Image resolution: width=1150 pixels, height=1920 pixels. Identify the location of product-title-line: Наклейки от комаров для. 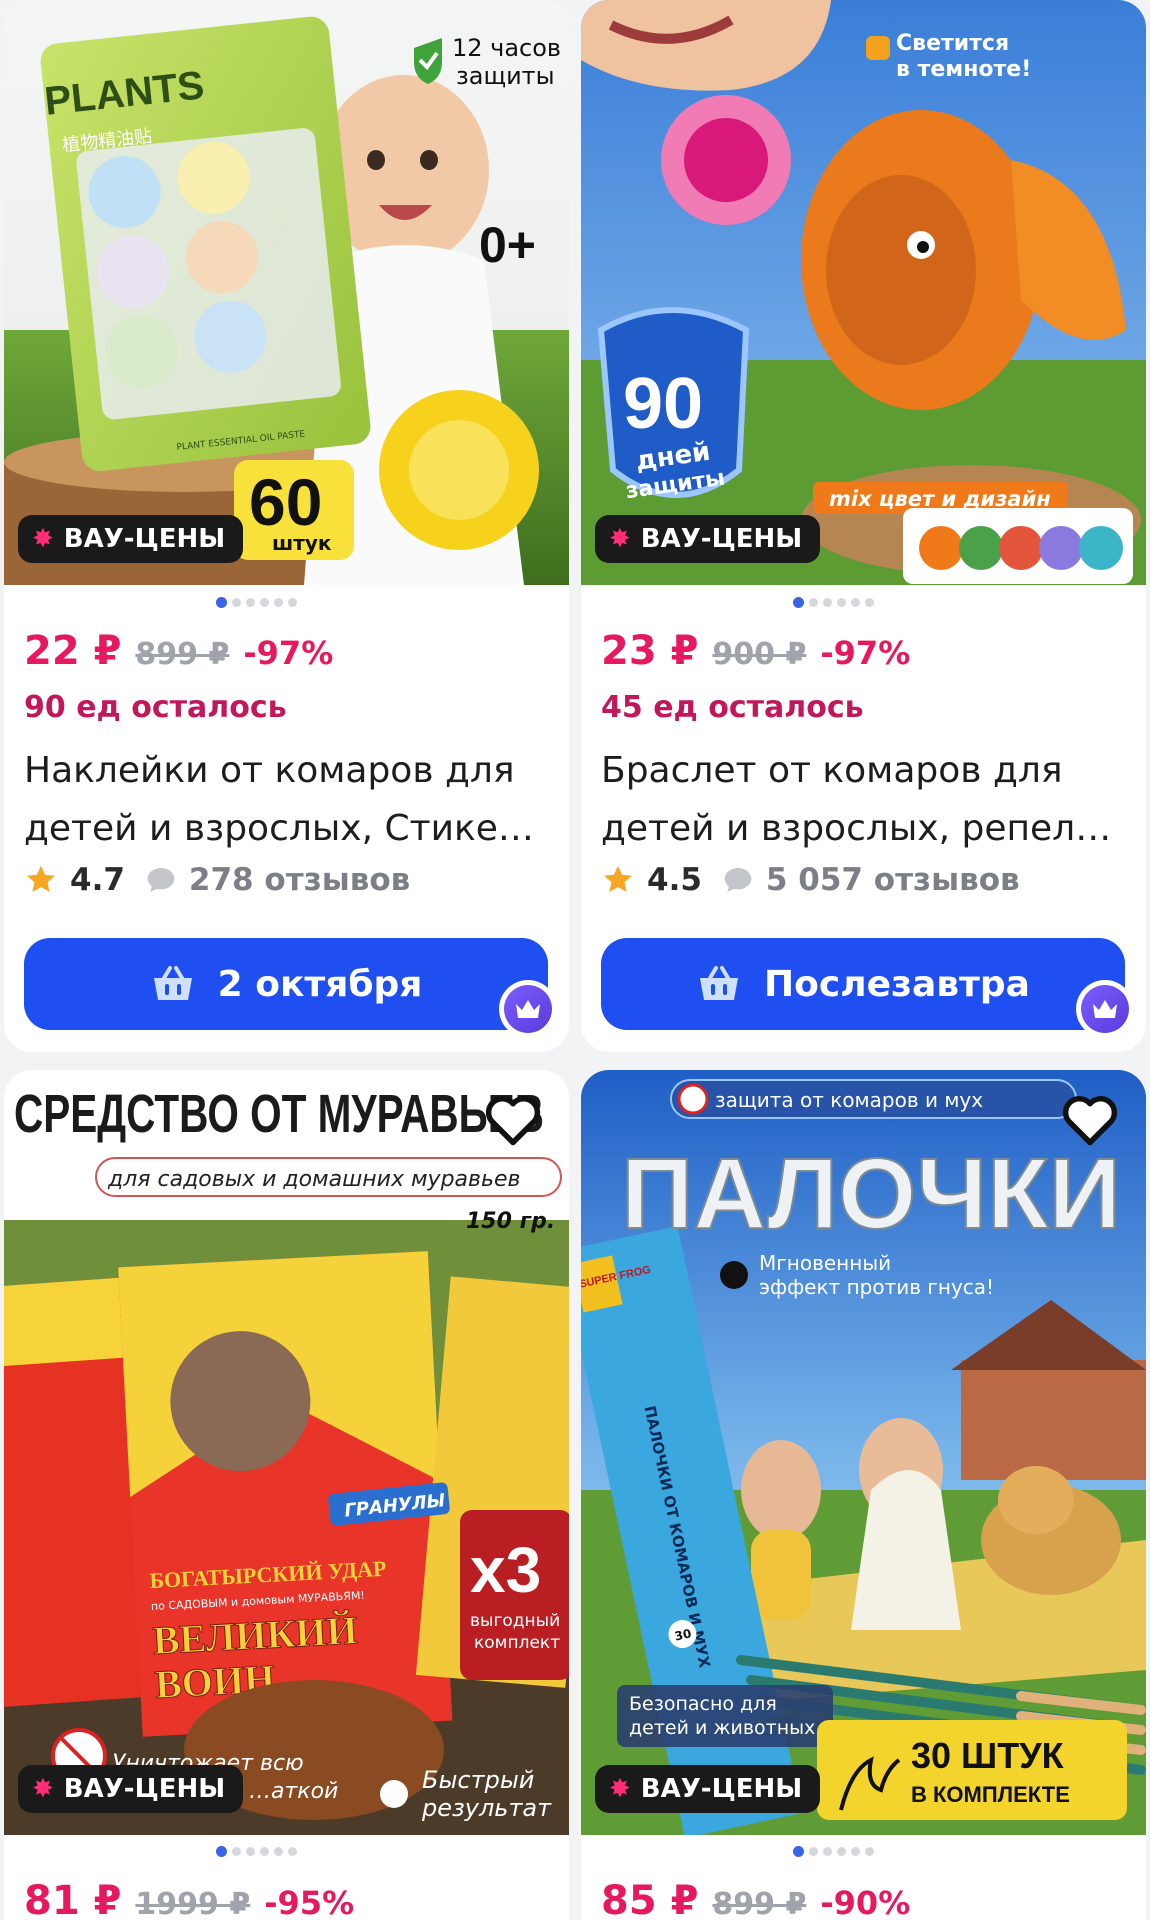
(269, 770).